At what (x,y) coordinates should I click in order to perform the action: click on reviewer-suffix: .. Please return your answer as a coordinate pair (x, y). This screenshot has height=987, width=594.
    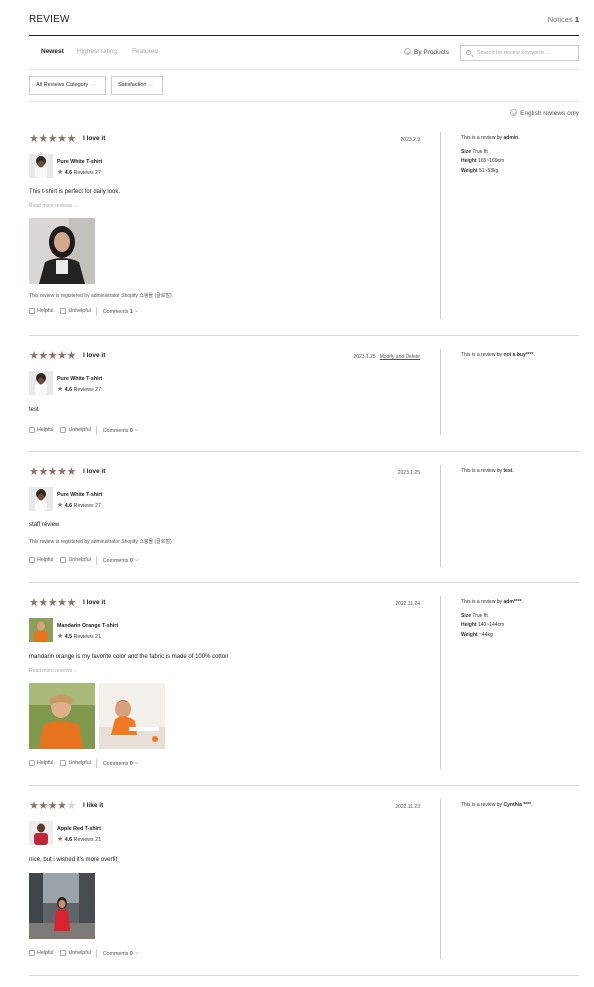
    Looking at the image, I should click on (534, 355).